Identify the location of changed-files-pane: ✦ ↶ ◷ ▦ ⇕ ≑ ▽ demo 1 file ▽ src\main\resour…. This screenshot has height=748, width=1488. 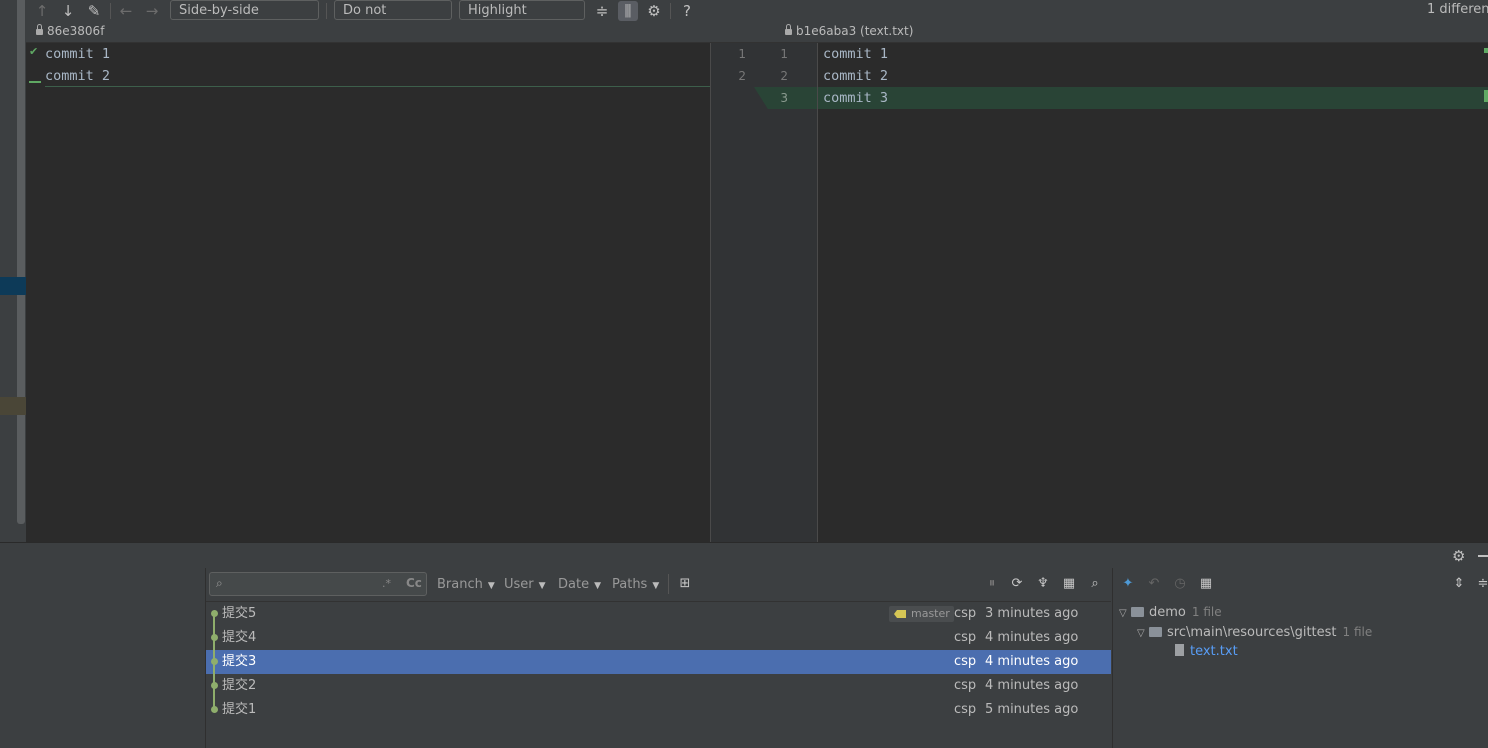
(1300, 658).